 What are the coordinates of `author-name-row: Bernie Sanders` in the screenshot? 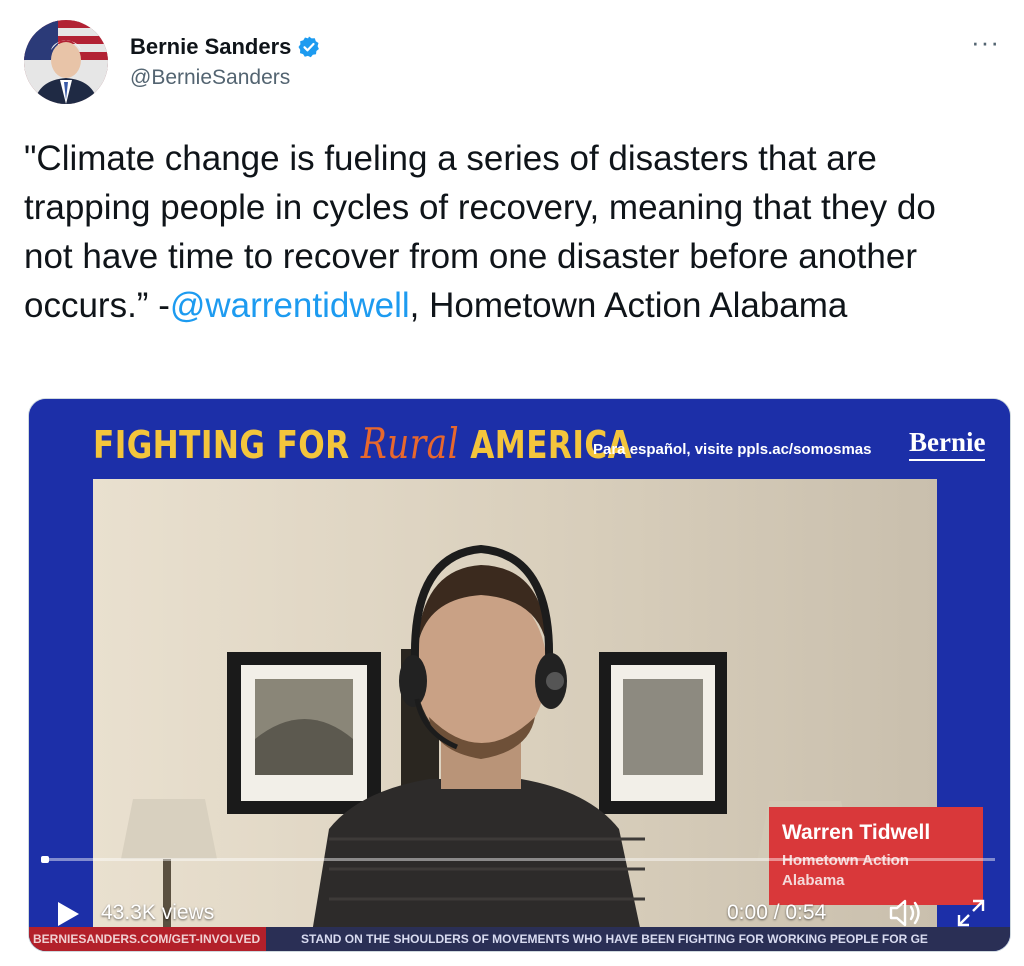 It's located at (225, 47).